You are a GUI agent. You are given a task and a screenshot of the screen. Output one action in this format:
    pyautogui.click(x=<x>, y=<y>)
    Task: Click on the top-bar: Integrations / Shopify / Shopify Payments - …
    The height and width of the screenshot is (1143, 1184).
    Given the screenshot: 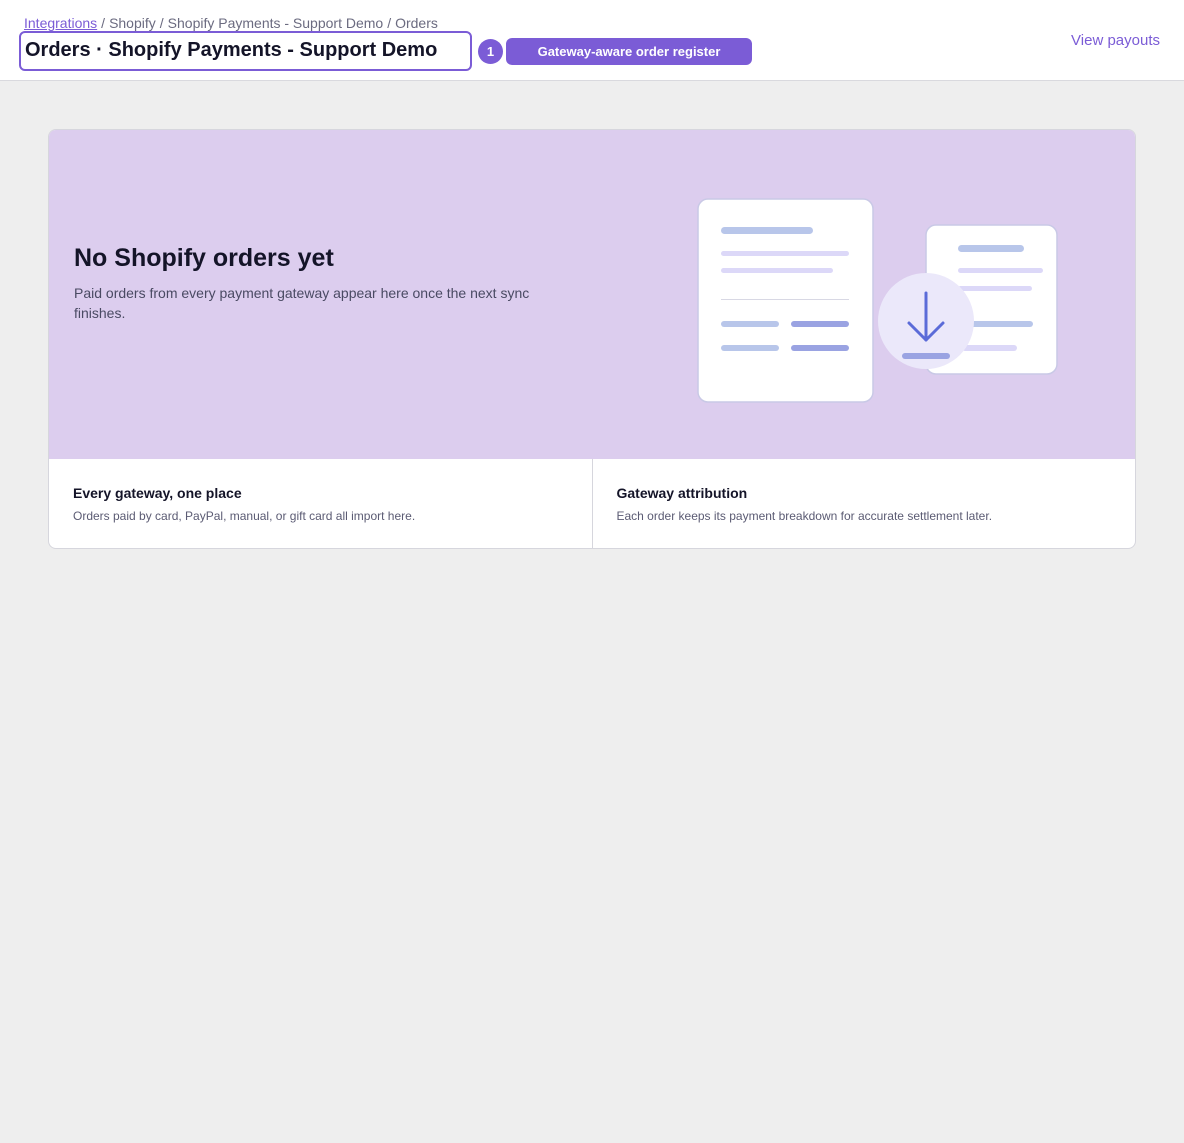 What is the action you would take?
    pyautogui.click(x=592, y=40)
    